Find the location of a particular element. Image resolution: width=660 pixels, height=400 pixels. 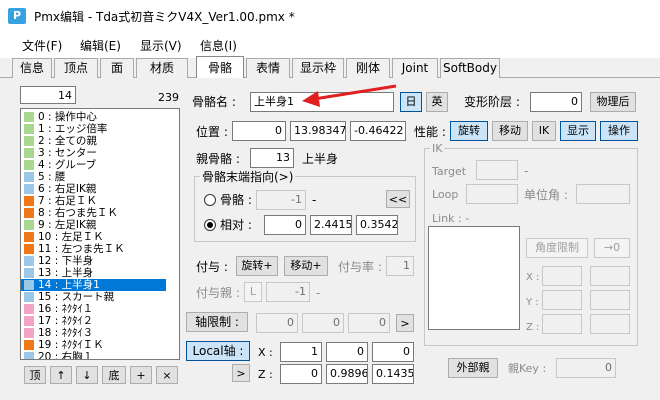

position-x-input: 0 is located at coordinates (259, 131).